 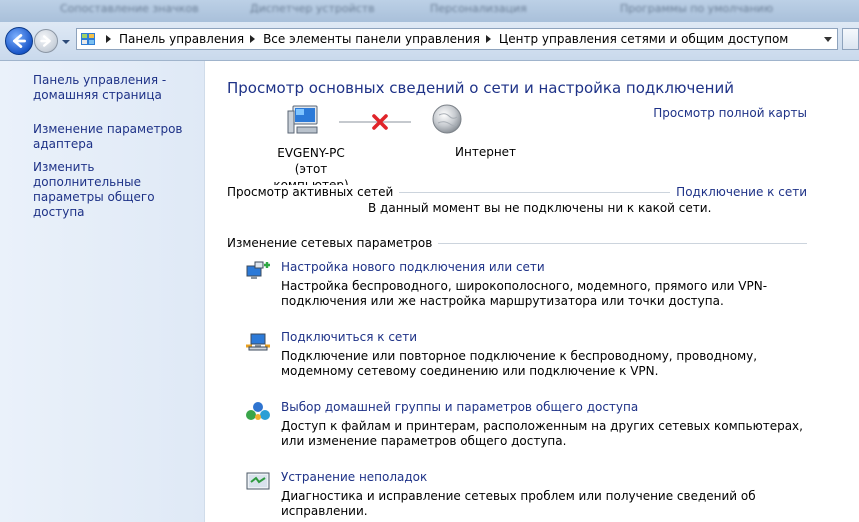 I want to click on task-link: Устранение неполадок, so click(x=354, y=477).